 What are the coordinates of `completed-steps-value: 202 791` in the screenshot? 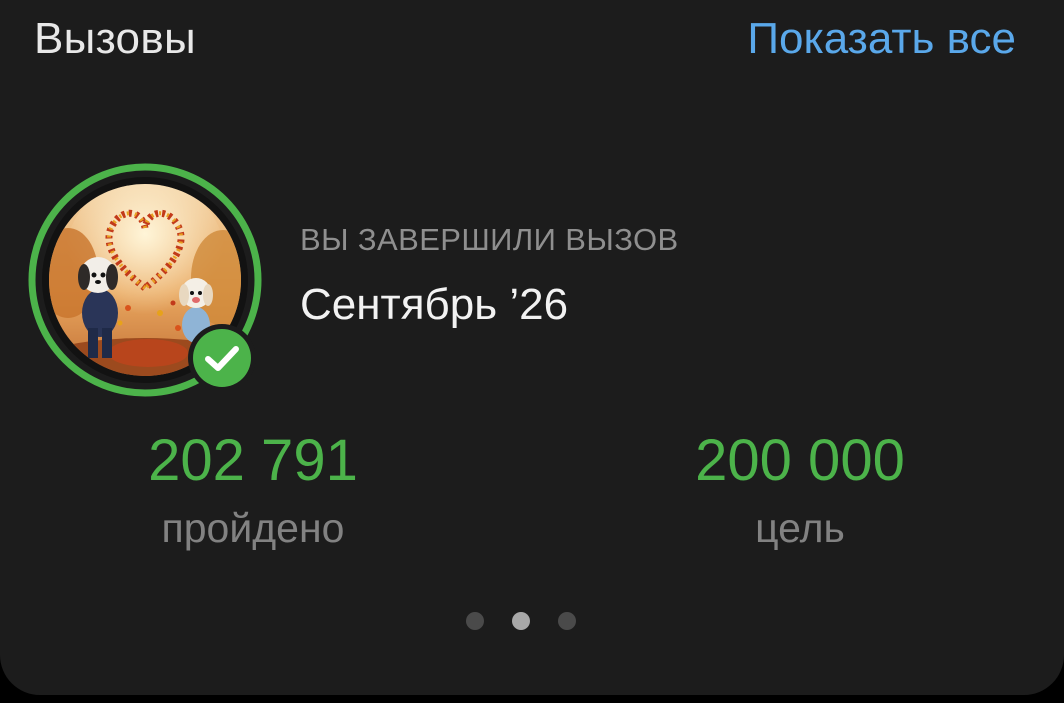 It's located at (253, 460).